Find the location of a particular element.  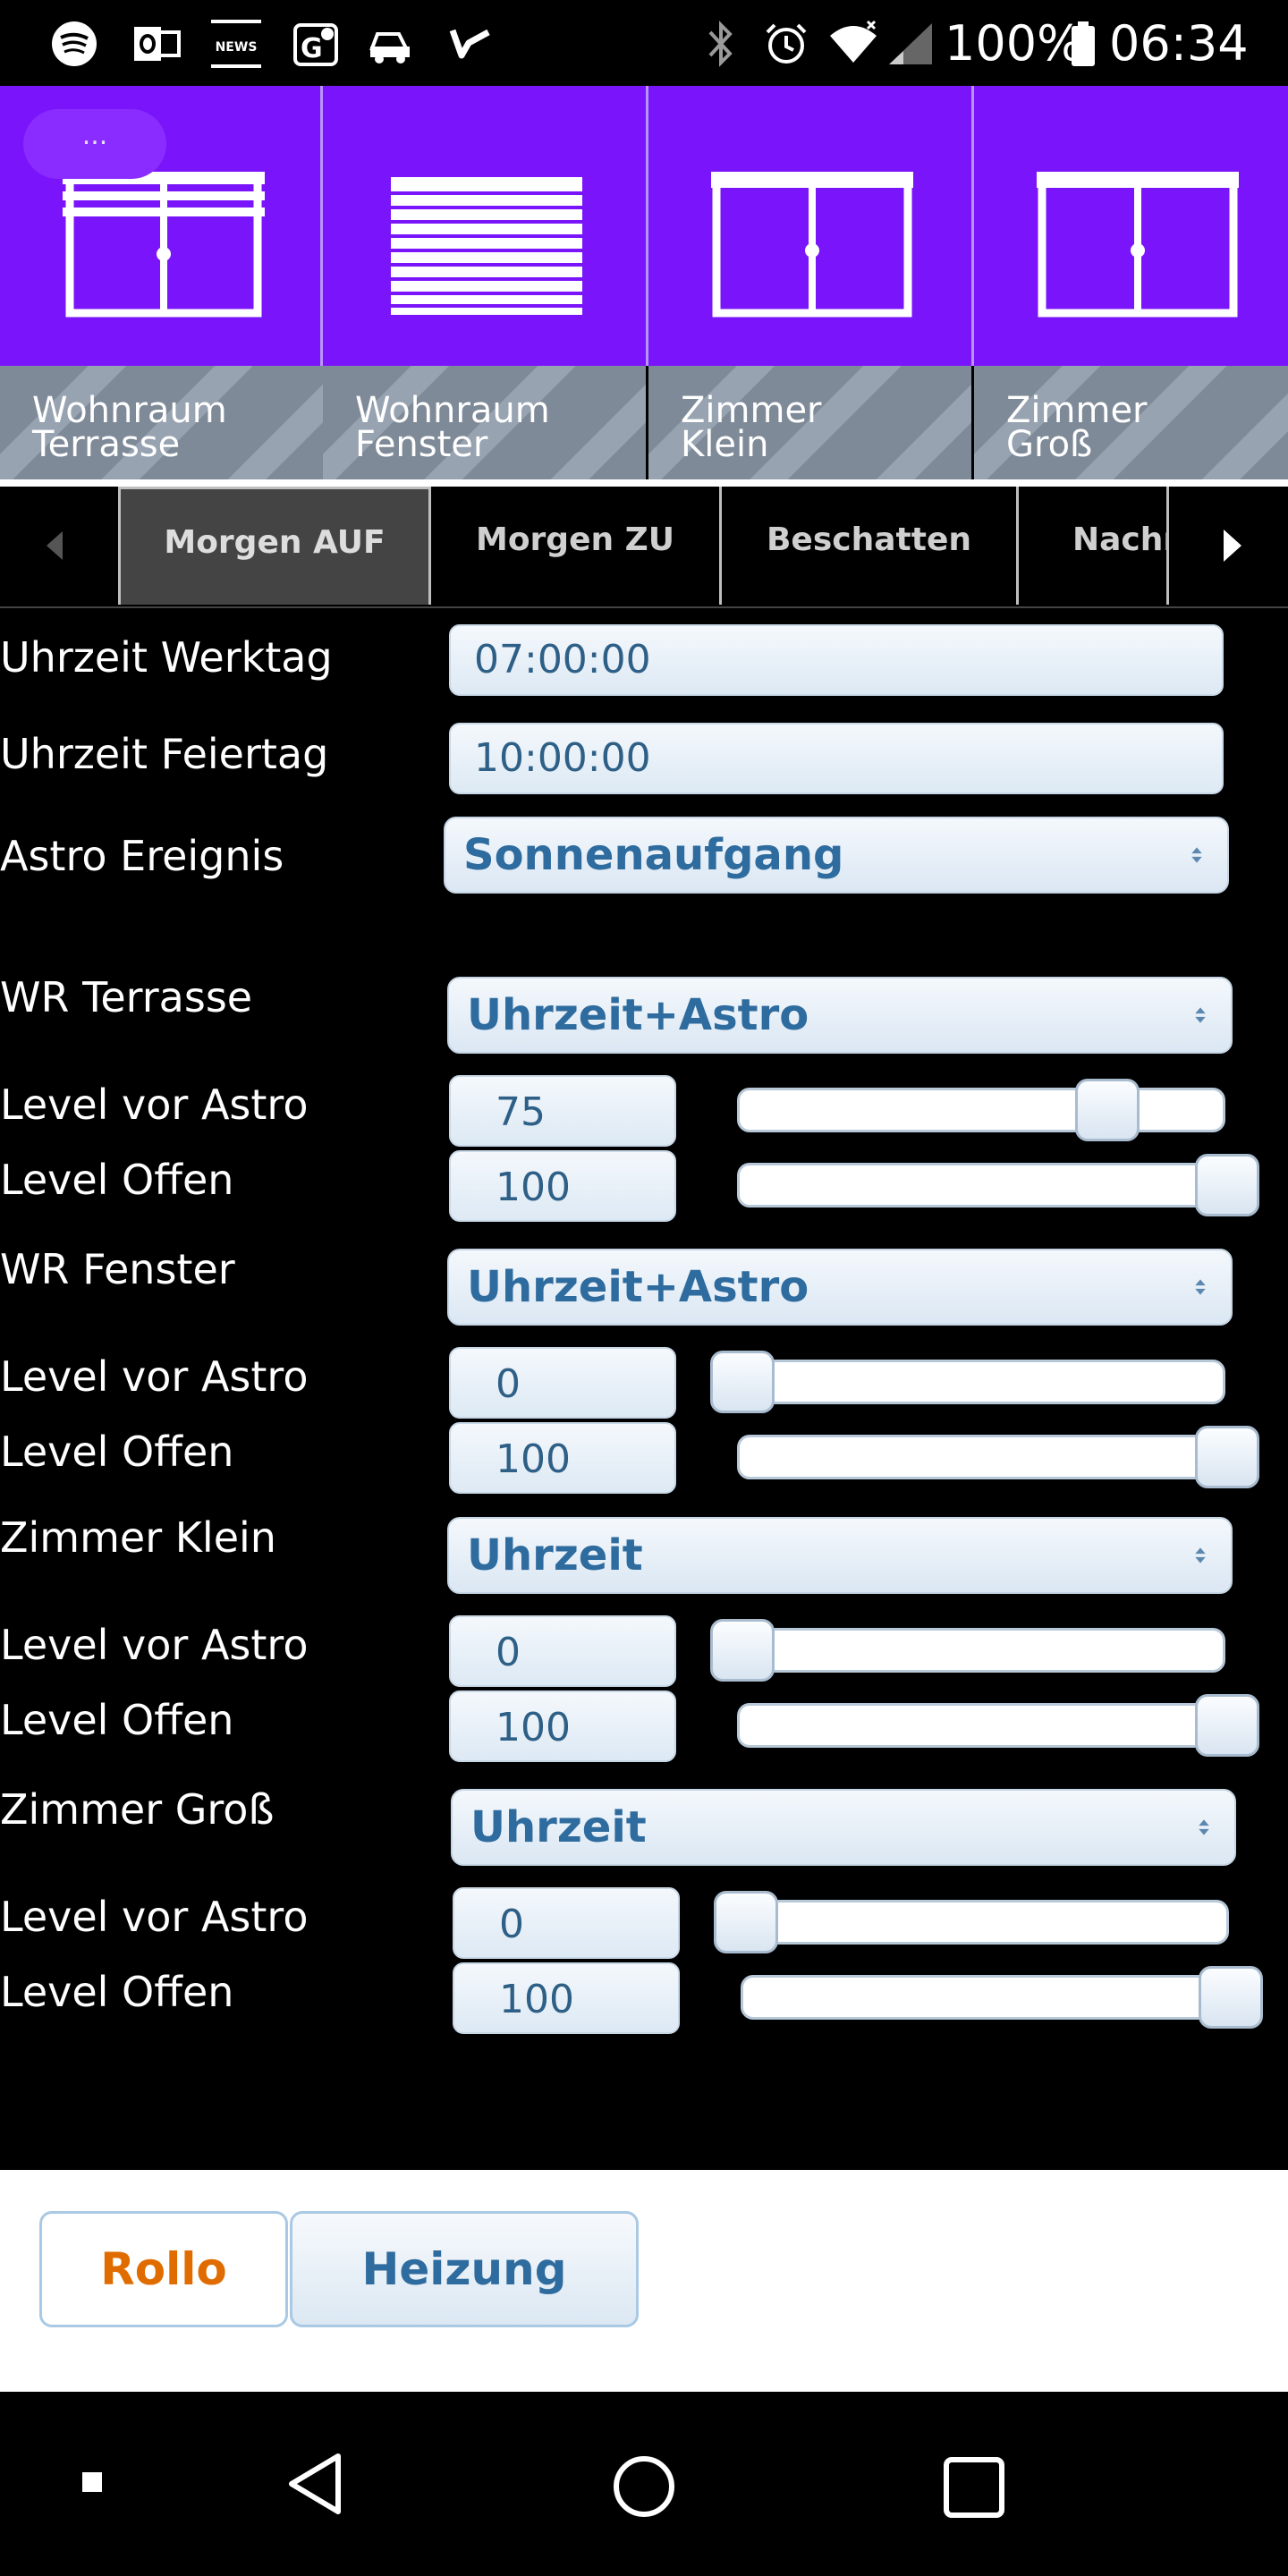

schedule-tabs: Morgen AUF Morgen ZU Beschatten Nachr is located at coordinates (644, 547).